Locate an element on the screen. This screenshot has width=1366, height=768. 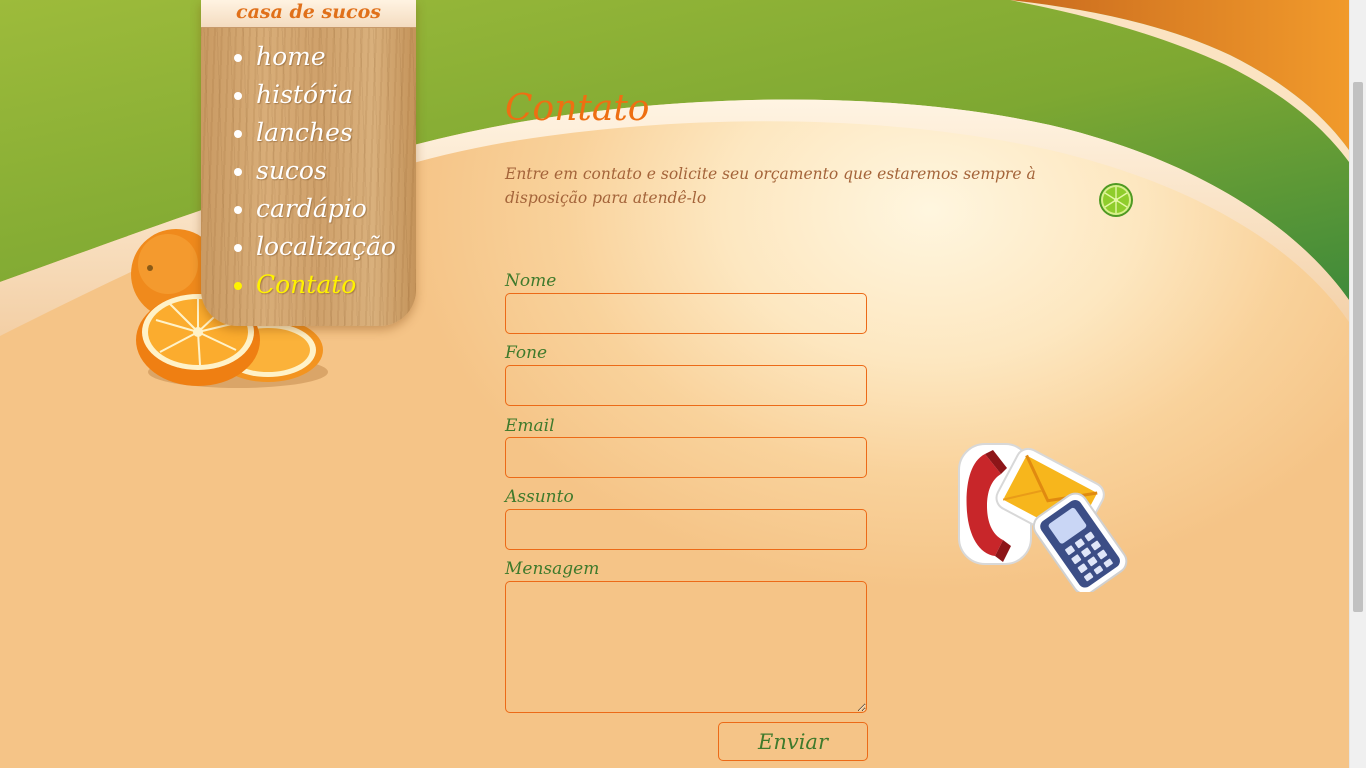
lime-slice-icon is located at coordinates (1116, 200).